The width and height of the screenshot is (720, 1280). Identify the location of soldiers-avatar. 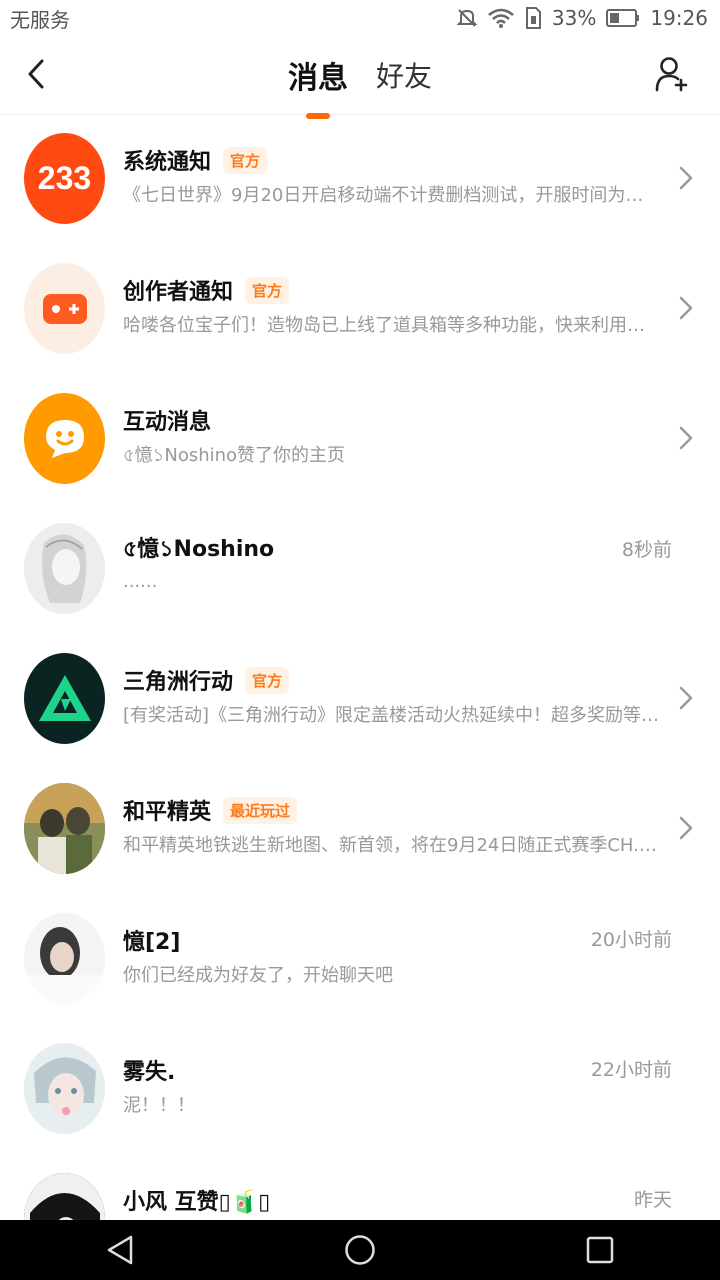
(64, 828).